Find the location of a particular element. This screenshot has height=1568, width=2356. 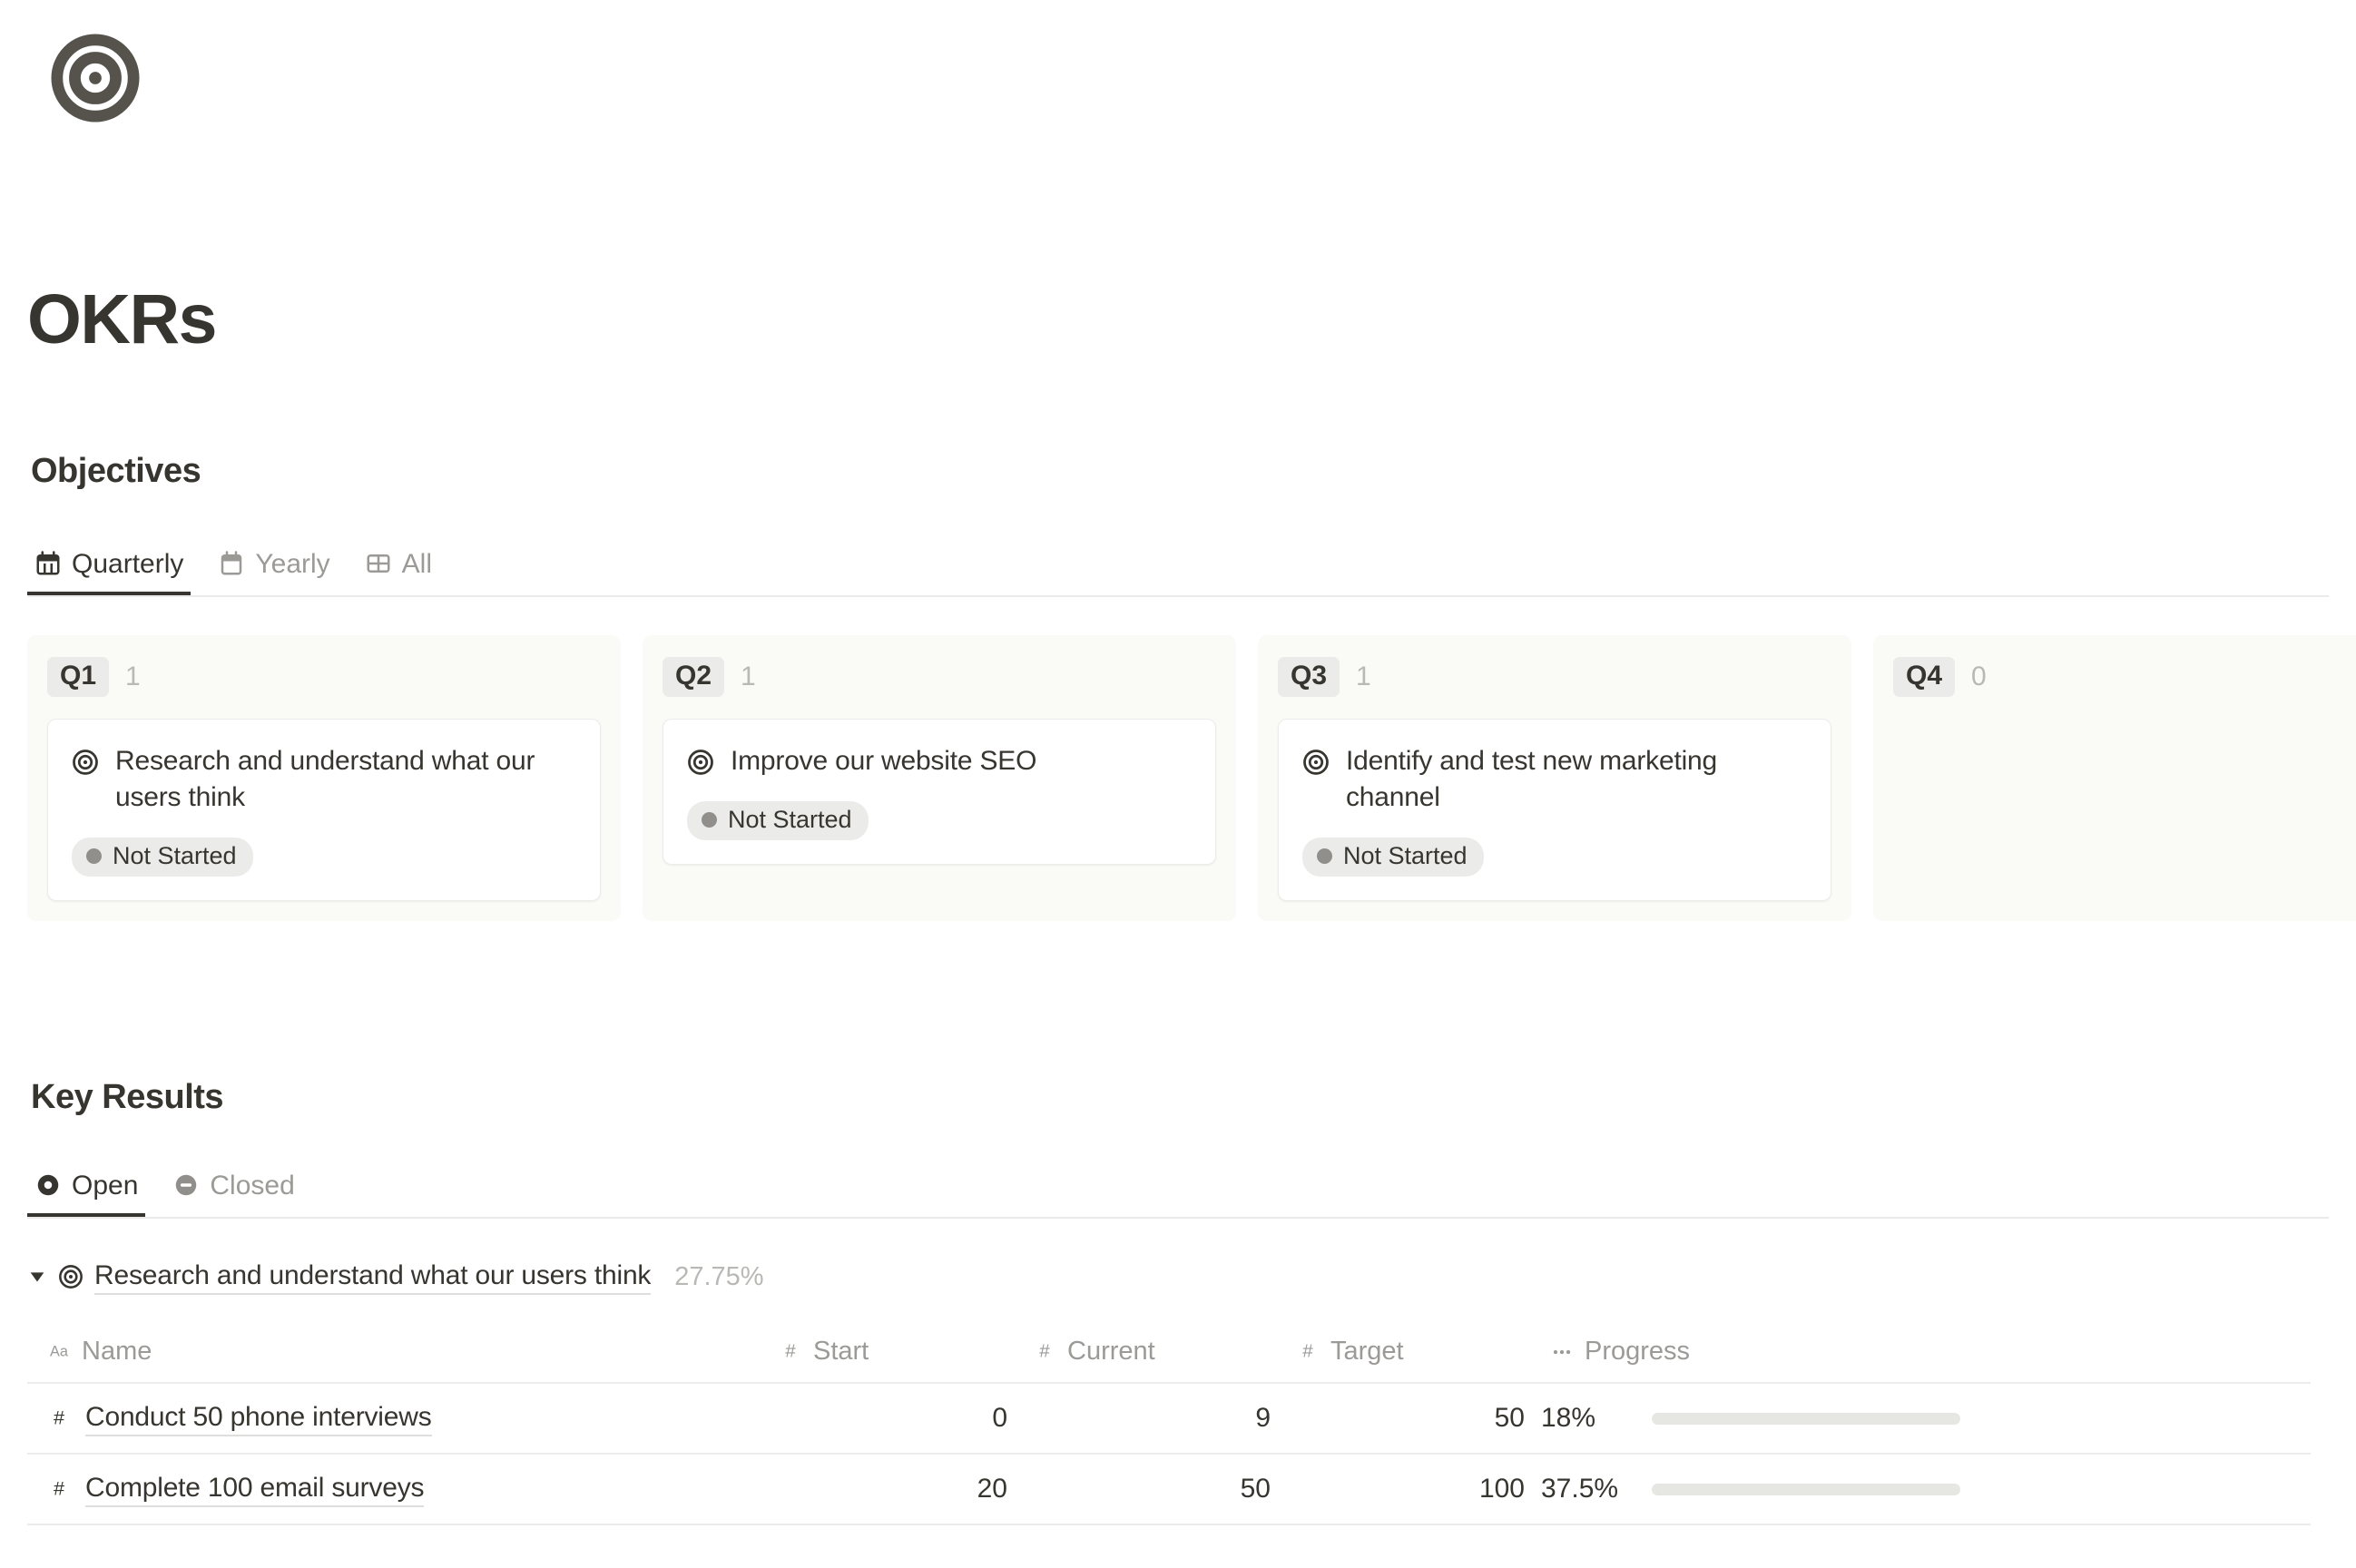

tab-open-label: Open is located at coordinates (106, 1185).